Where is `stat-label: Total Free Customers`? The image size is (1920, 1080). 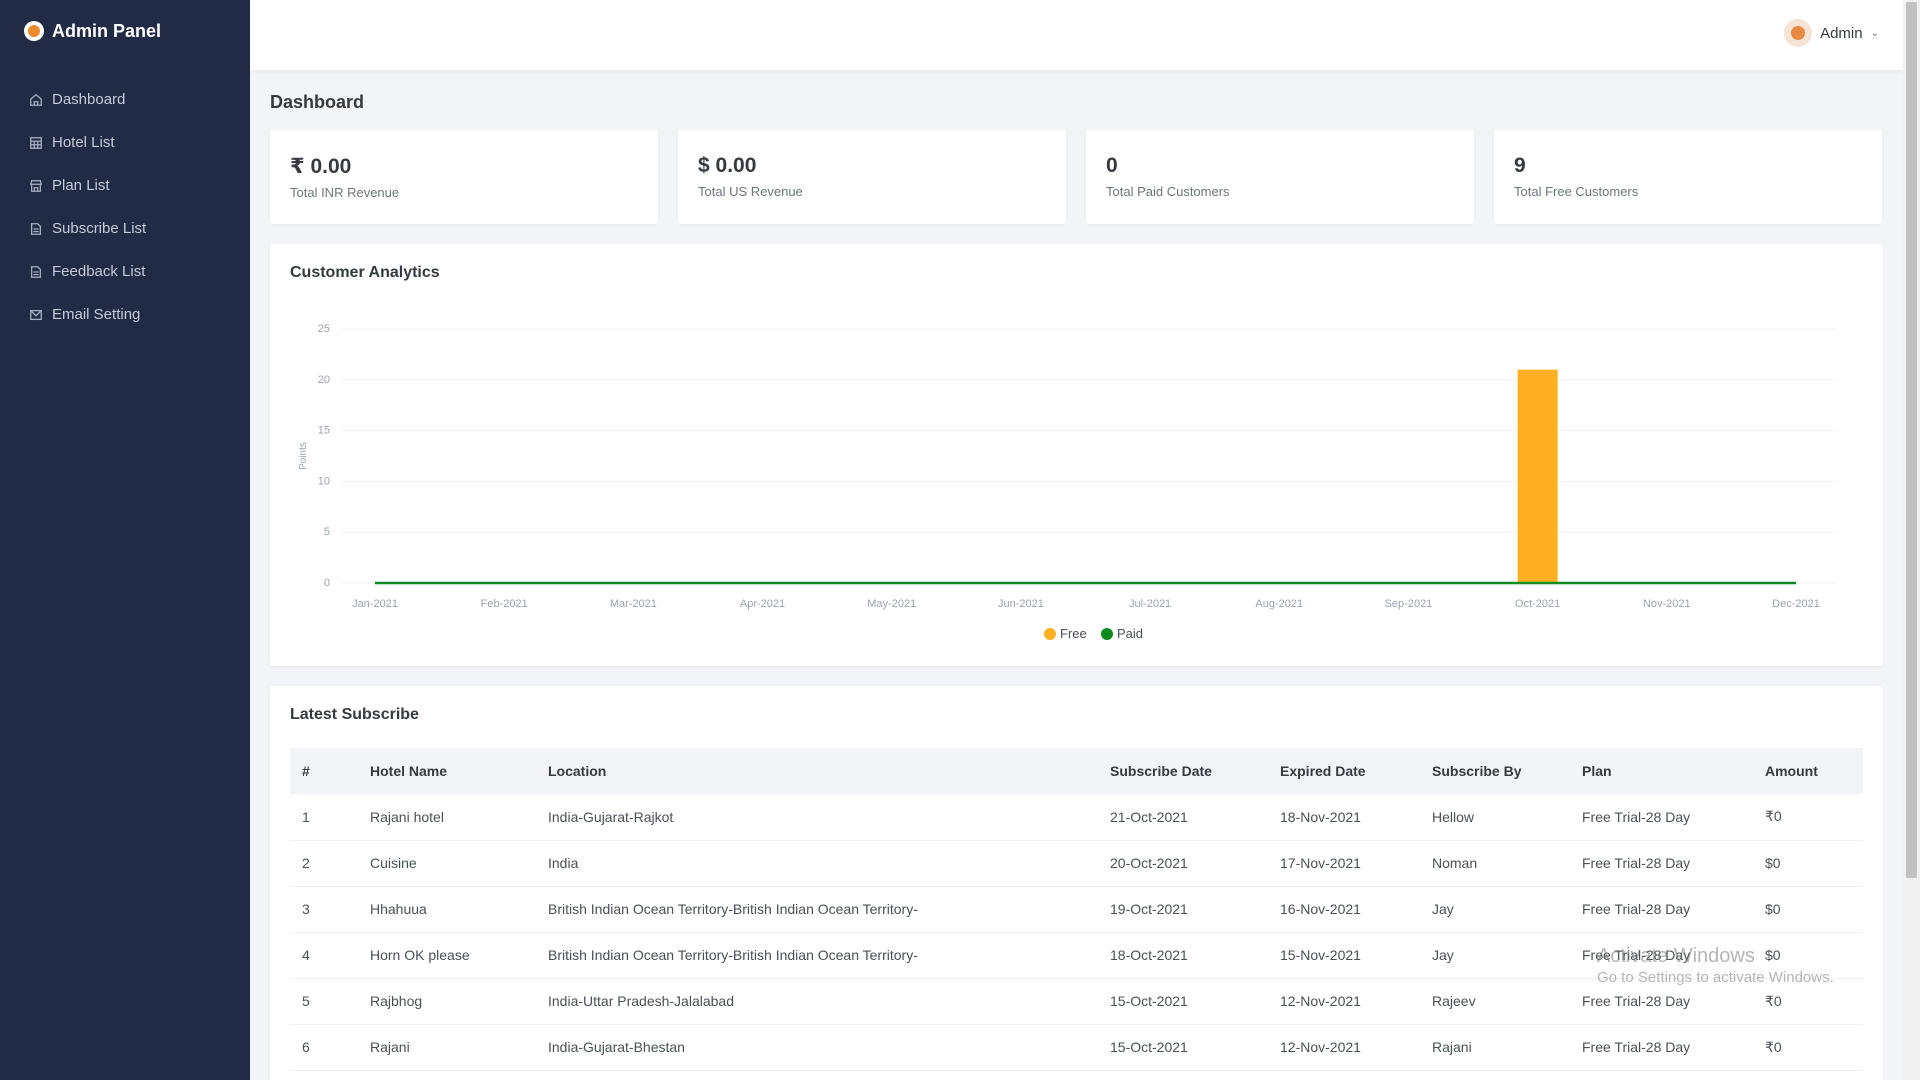
stat-label: Total Free Customers is located at coordinates (1576, 191).